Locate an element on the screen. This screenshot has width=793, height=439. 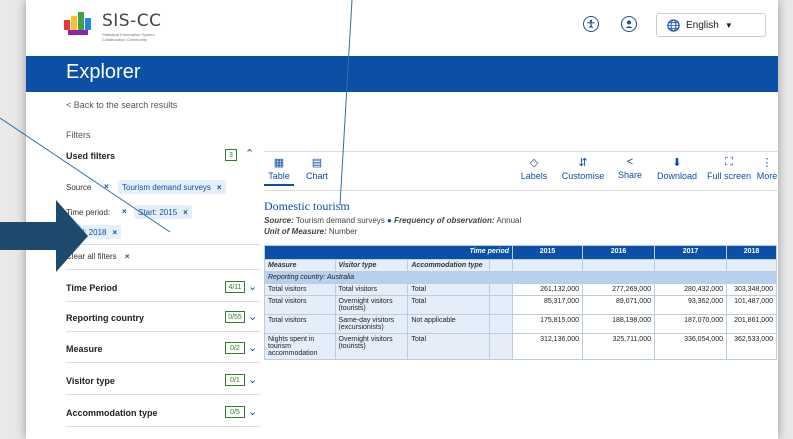
source-meta-value: Tourism demand surveys is located at coordinates (340, 220).